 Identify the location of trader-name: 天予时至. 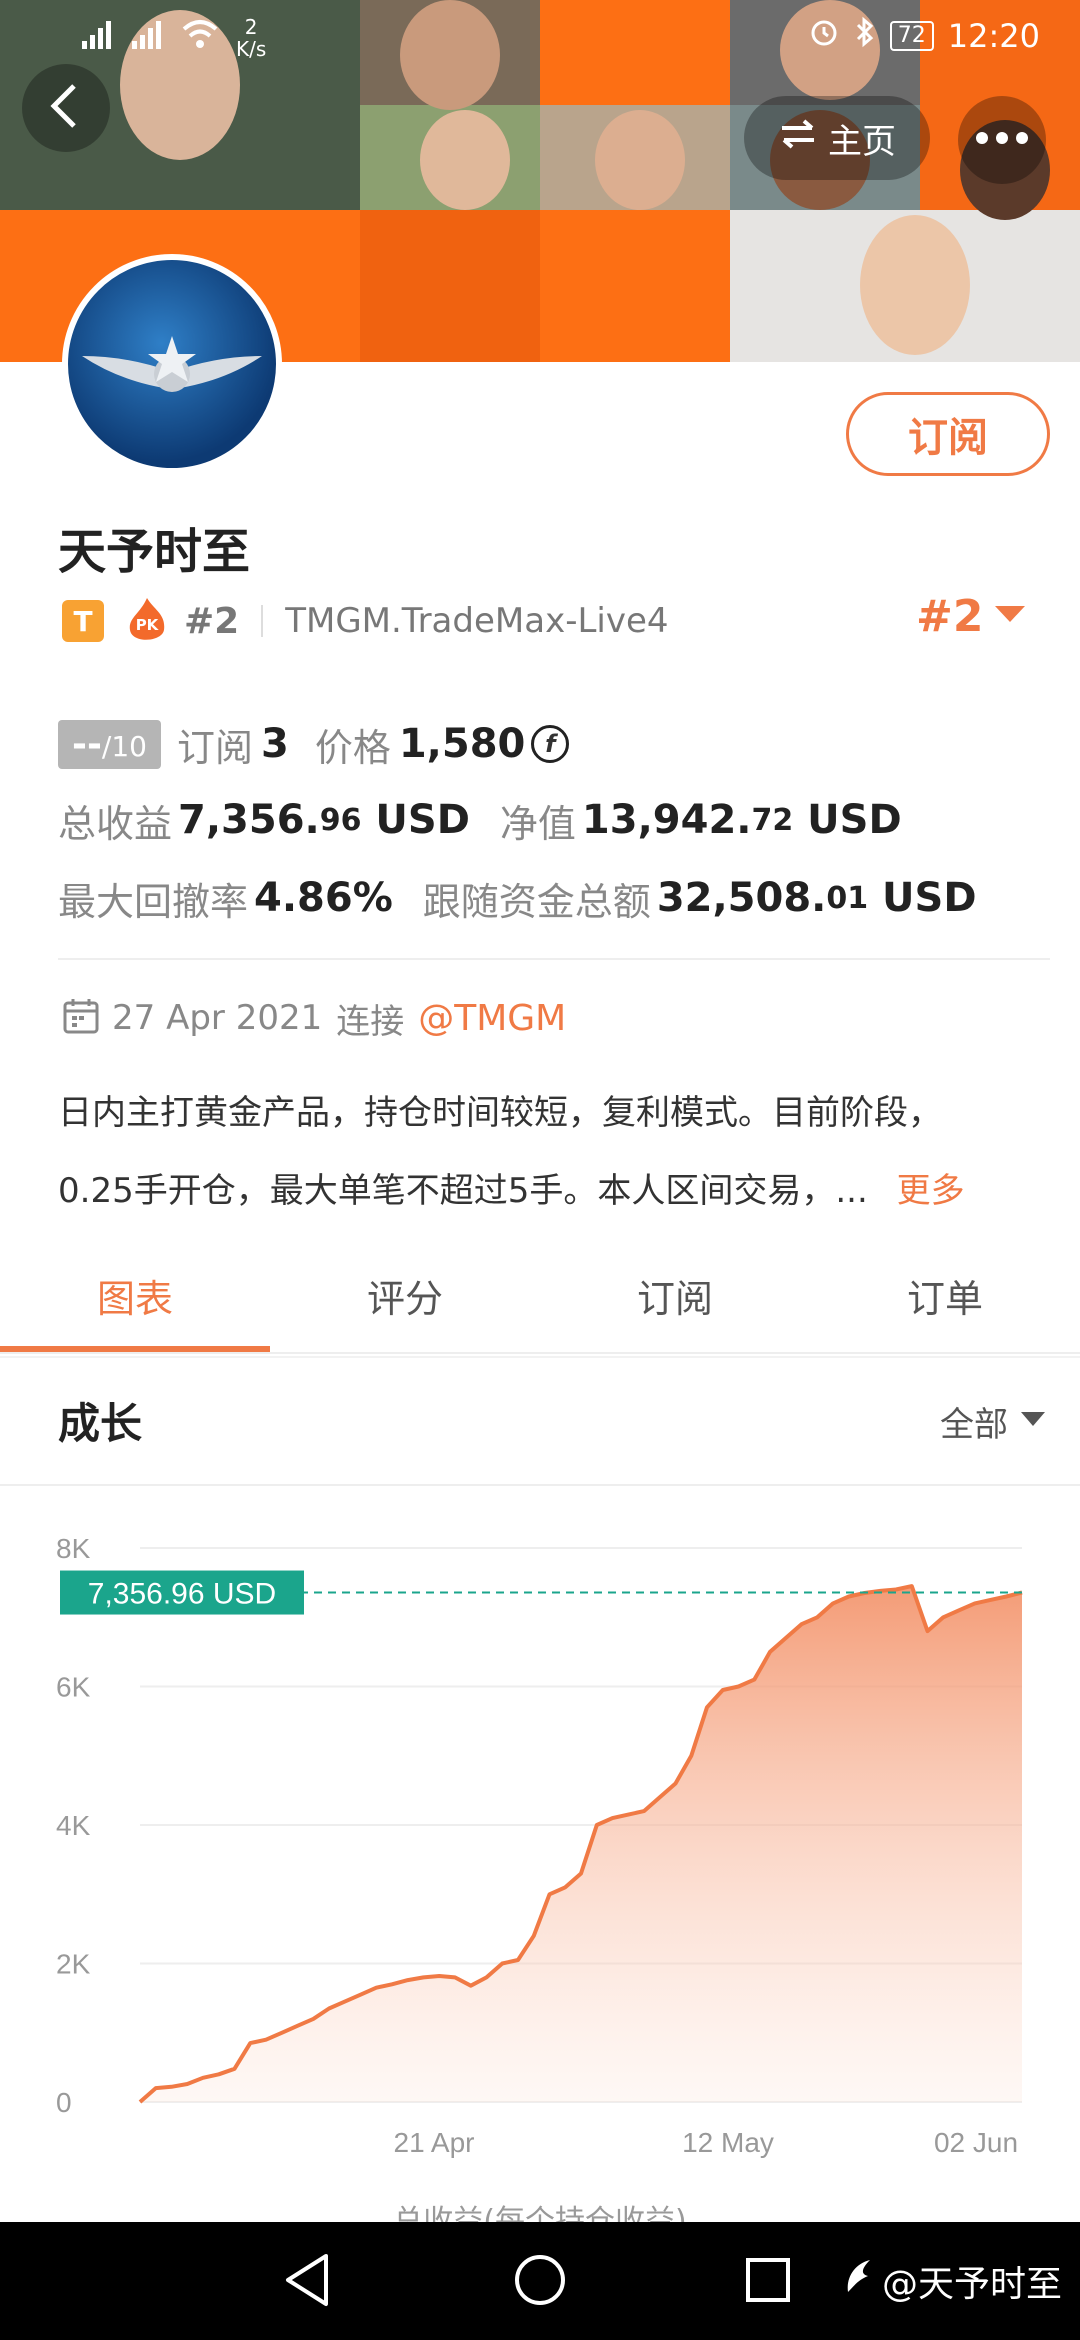
(154, 552).